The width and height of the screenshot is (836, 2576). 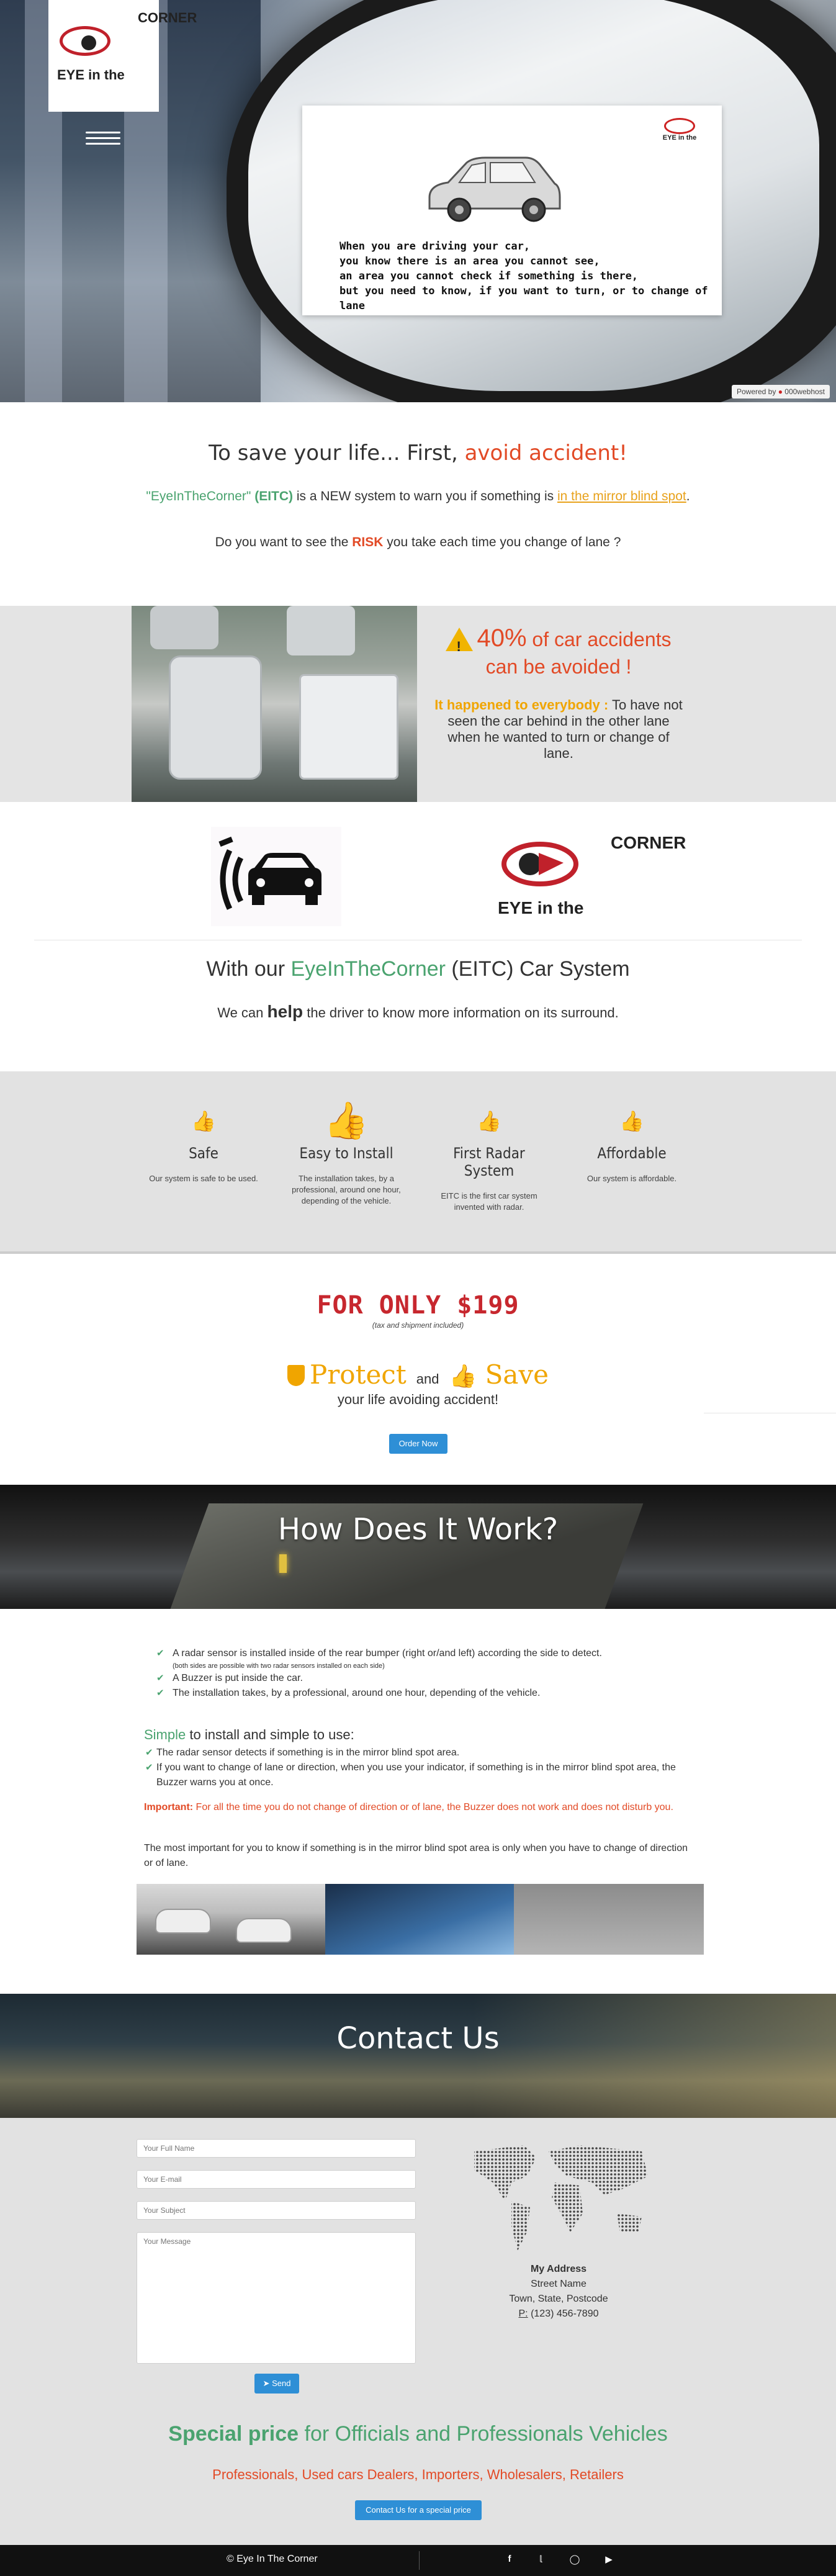 What do you see at coordinates (680, 138) in the screenshot?
I see `mini-logo-text: EYE in the` at bounding box center [680, 138].